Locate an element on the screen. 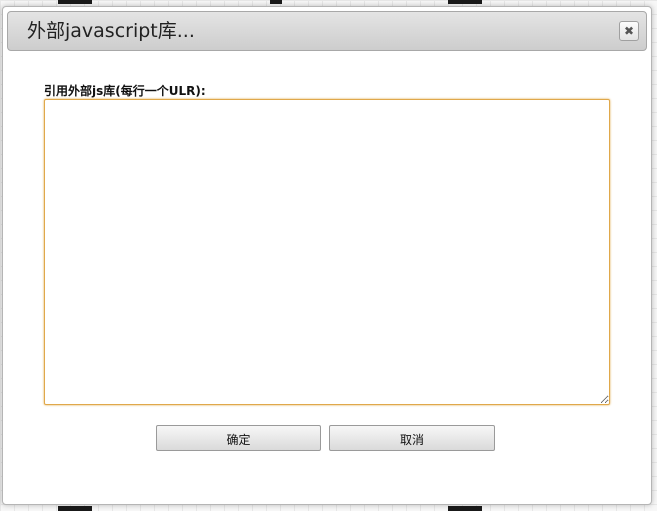  cancel-button: 取消 is located at coordinates (412, 438).